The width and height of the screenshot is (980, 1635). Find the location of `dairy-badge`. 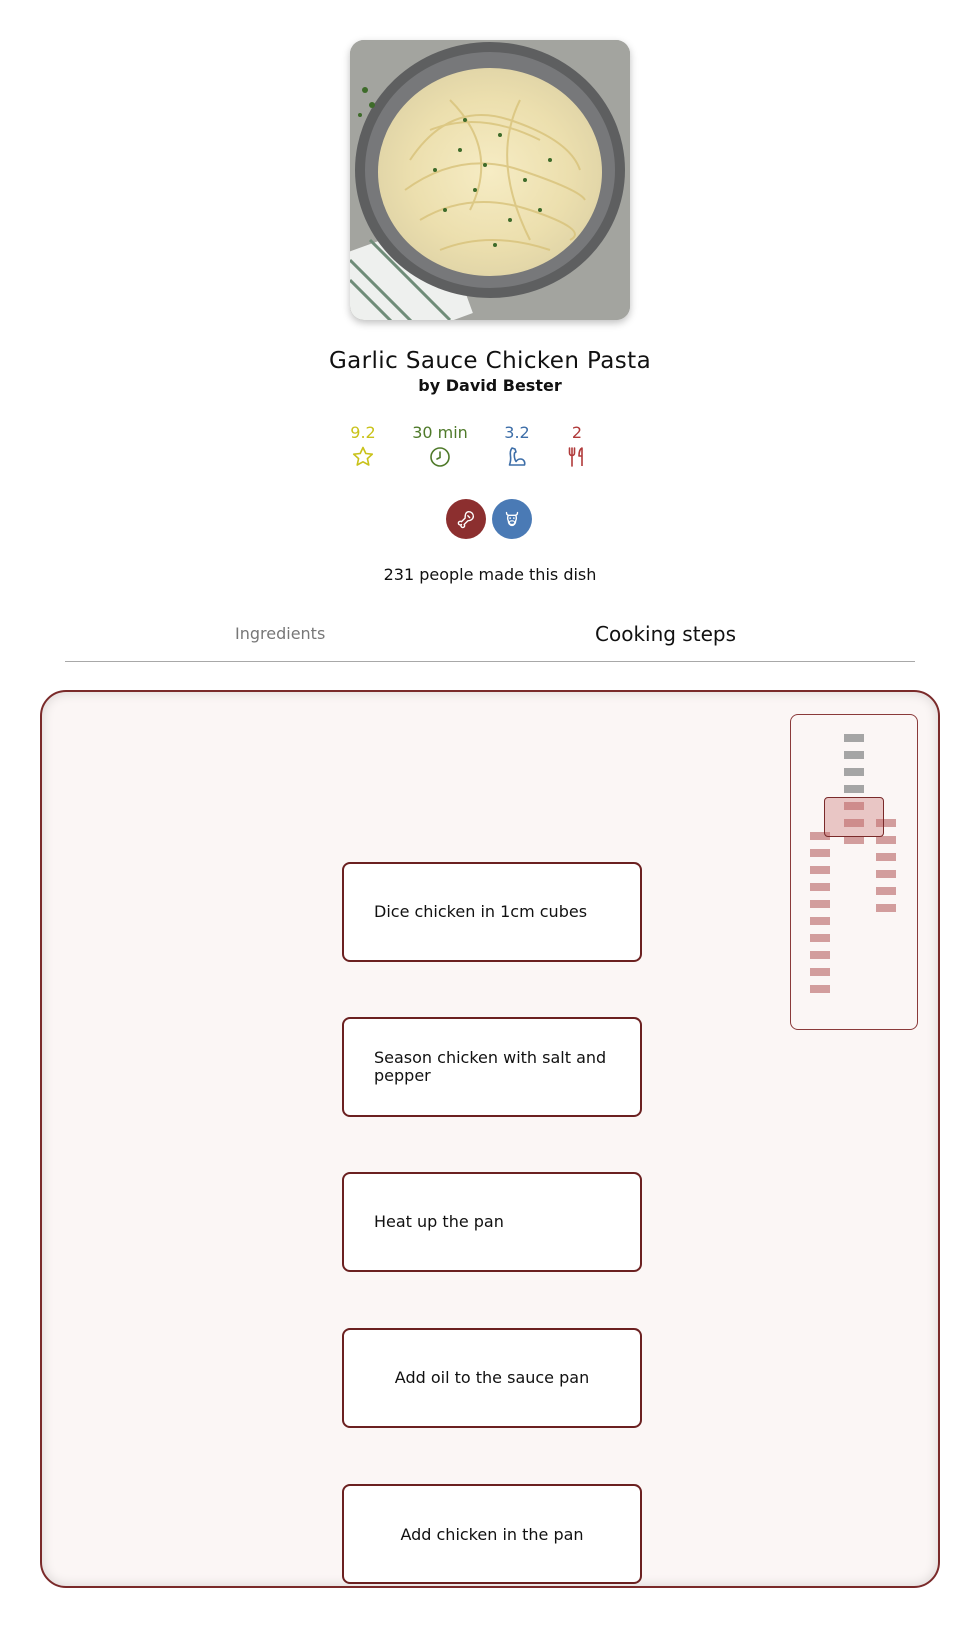

dairy-badge is located at coordinates (512, 519).